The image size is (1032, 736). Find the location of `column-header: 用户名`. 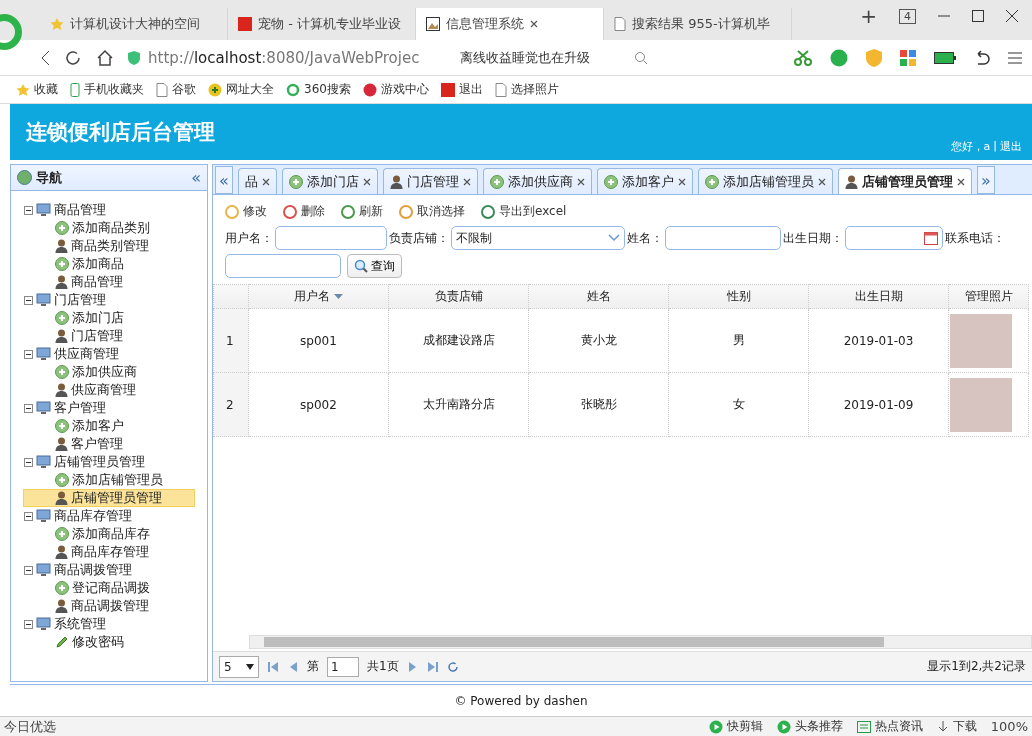

column-header: 用户名 is located at coordinates (318, 296).